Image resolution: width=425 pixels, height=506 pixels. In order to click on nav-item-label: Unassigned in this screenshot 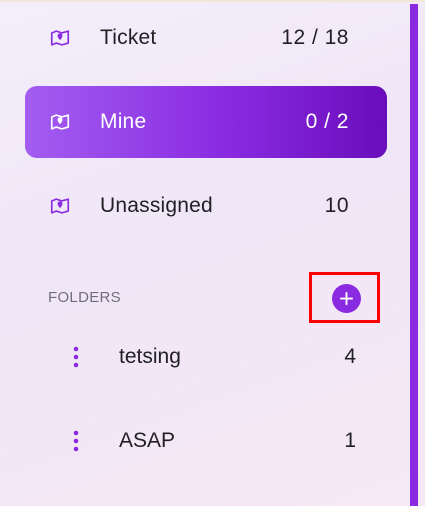, I will do `click(156, 205)`.